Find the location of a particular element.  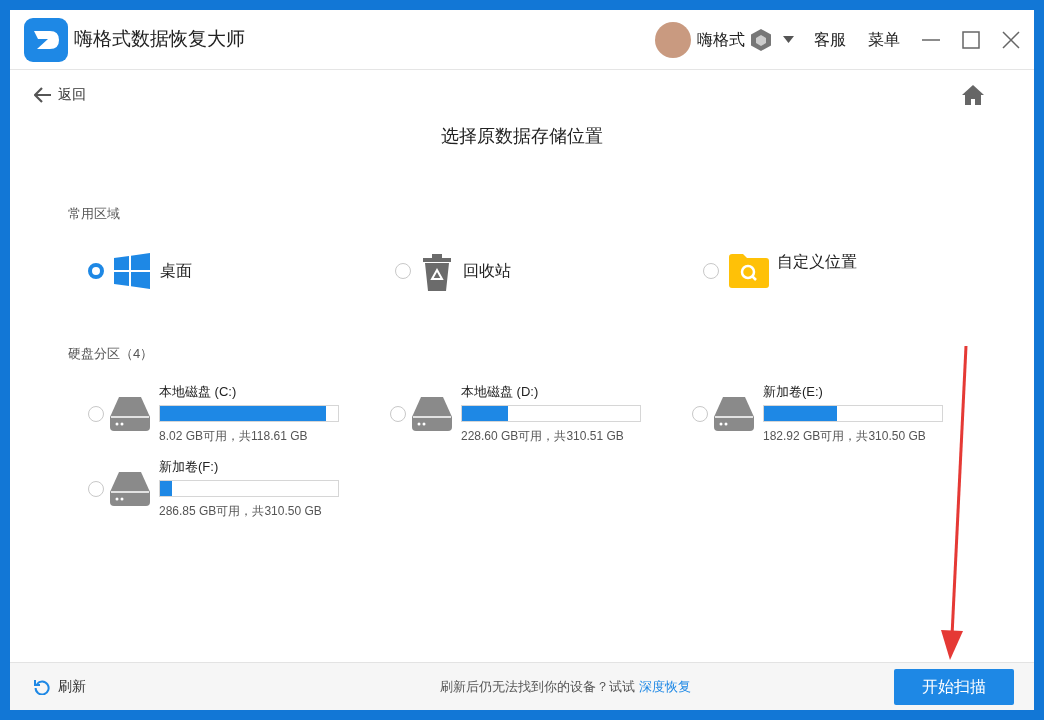

partition-name: 本地磁盘 (C:) is located at coordinates (198, 392).